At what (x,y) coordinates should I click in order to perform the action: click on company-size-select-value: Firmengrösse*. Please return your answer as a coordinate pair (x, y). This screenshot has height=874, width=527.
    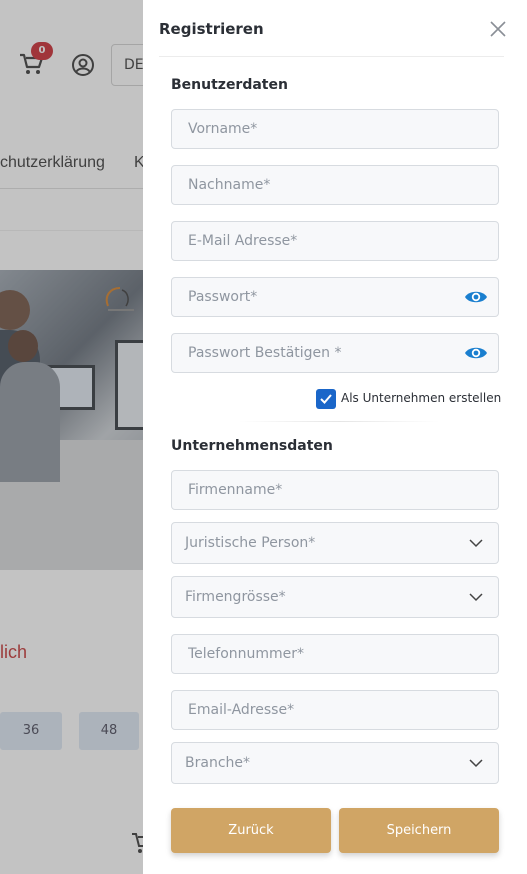
    Looking at the image, I should click on (235, 597).